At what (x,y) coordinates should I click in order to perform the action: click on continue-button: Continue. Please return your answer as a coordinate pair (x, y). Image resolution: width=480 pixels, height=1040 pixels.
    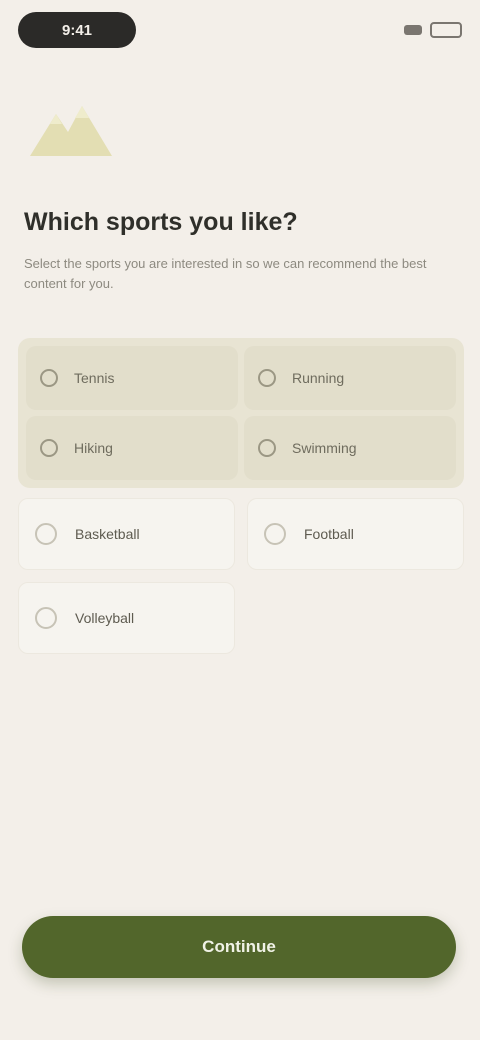
    Looking at the image, I should click on (239, 947).